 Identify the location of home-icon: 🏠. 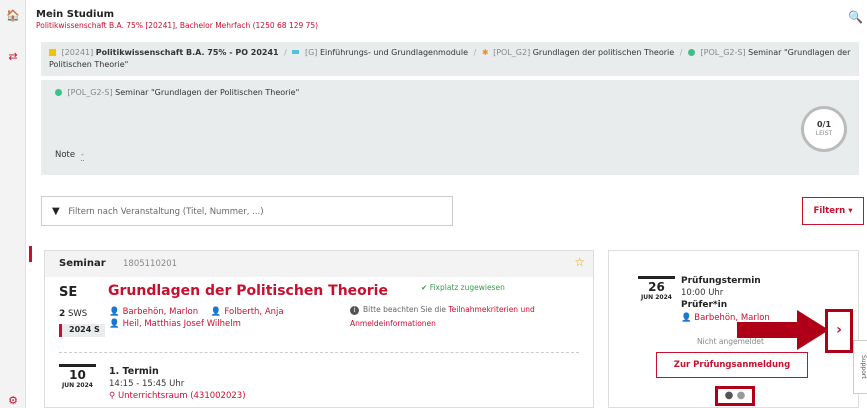
(13, 15).